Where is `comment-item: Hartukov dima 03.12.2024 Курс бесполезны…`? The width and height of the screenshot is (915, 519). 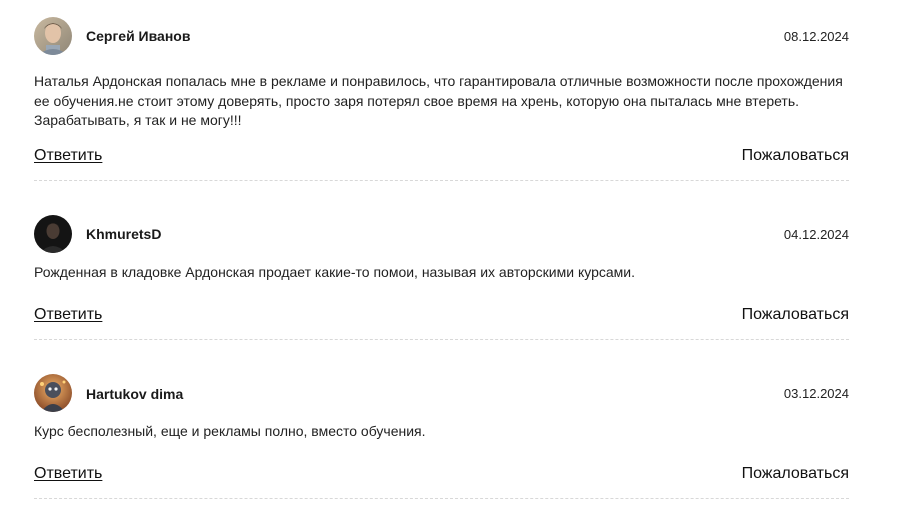 comment-item: Hartukov dima 03.12.2024 Курс бесполезны… is located at coordinates (441, 408).